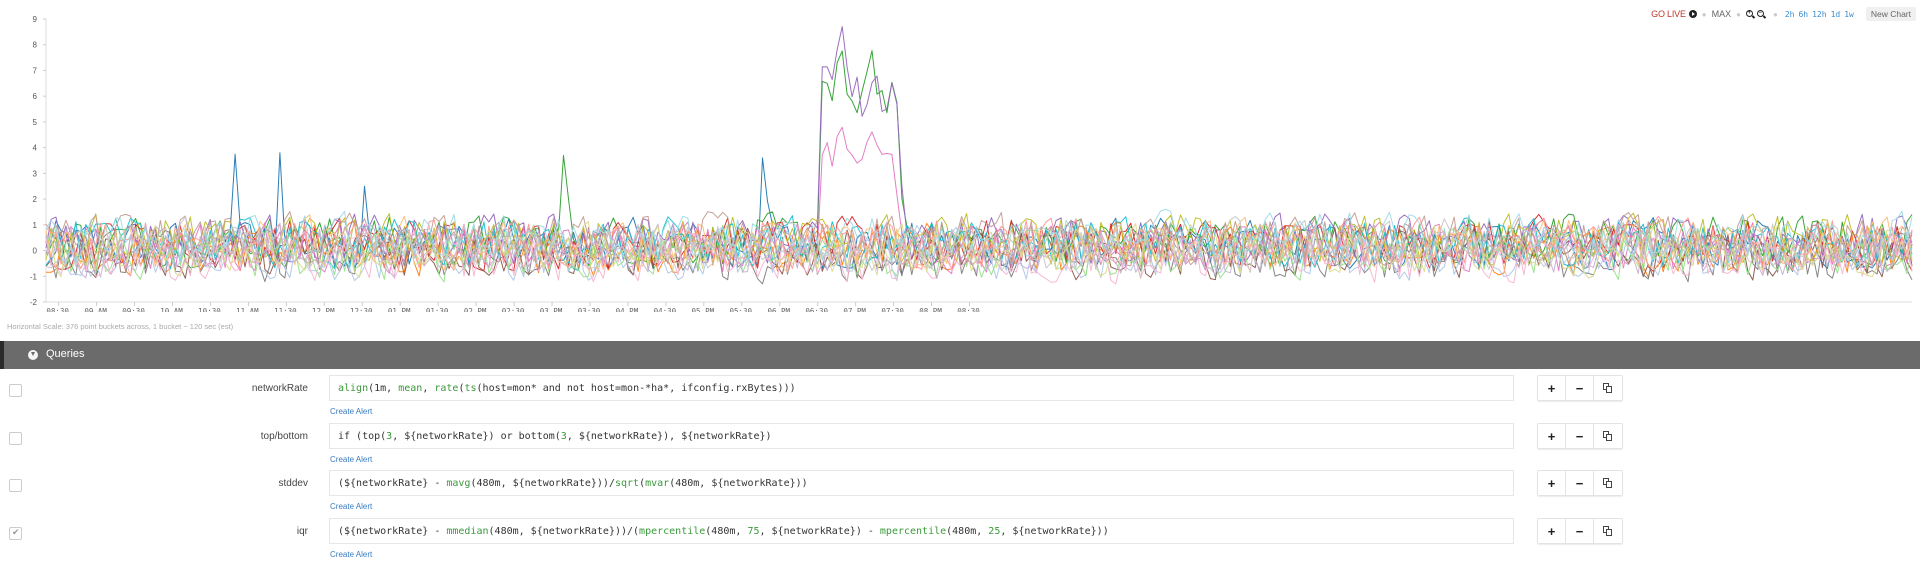 This screenshot has height=566, width=1920. Describe the element at coordinates (35, 19) in the screenshot. I see `y-tick-label: 9` at that location.